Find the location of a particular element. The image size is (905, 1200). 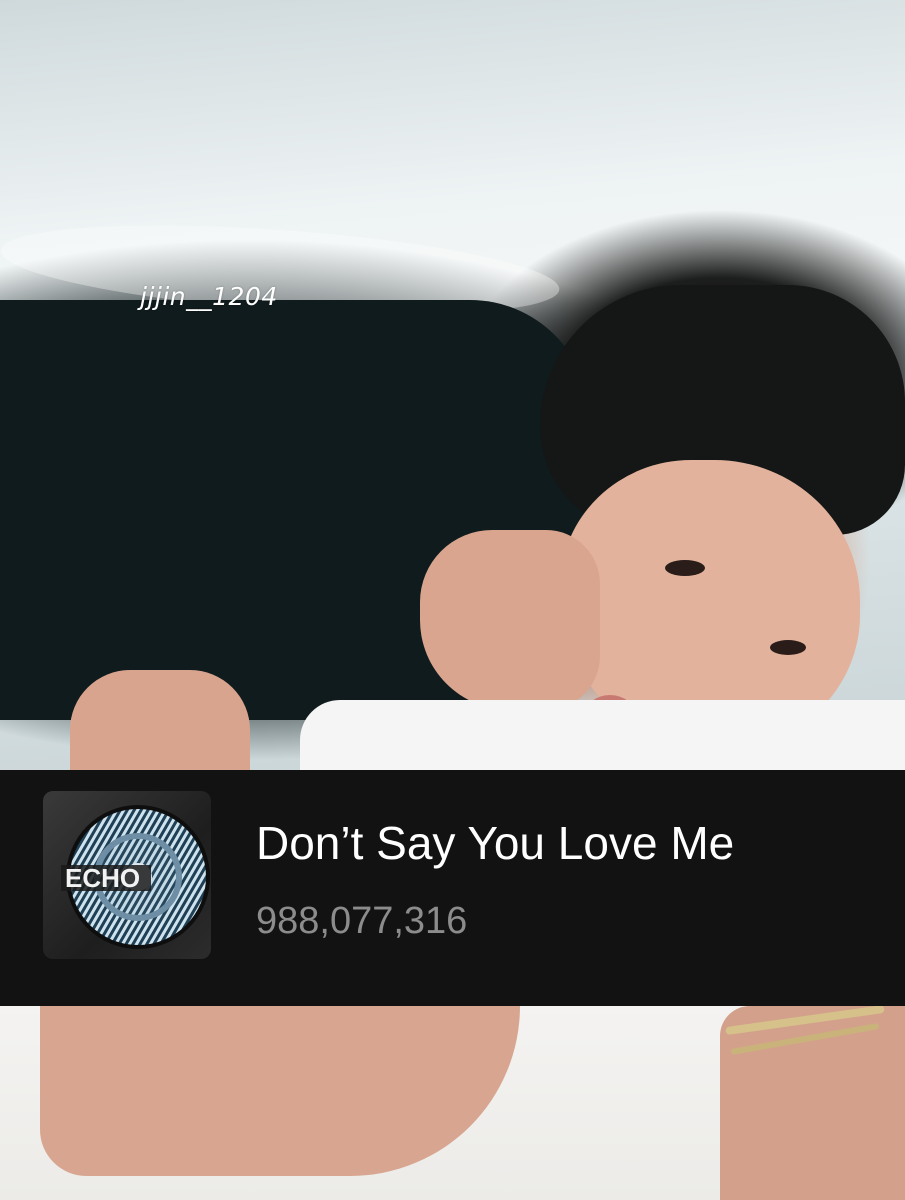

album-cover-icon: ECHO is located at coordinates (127, 875).